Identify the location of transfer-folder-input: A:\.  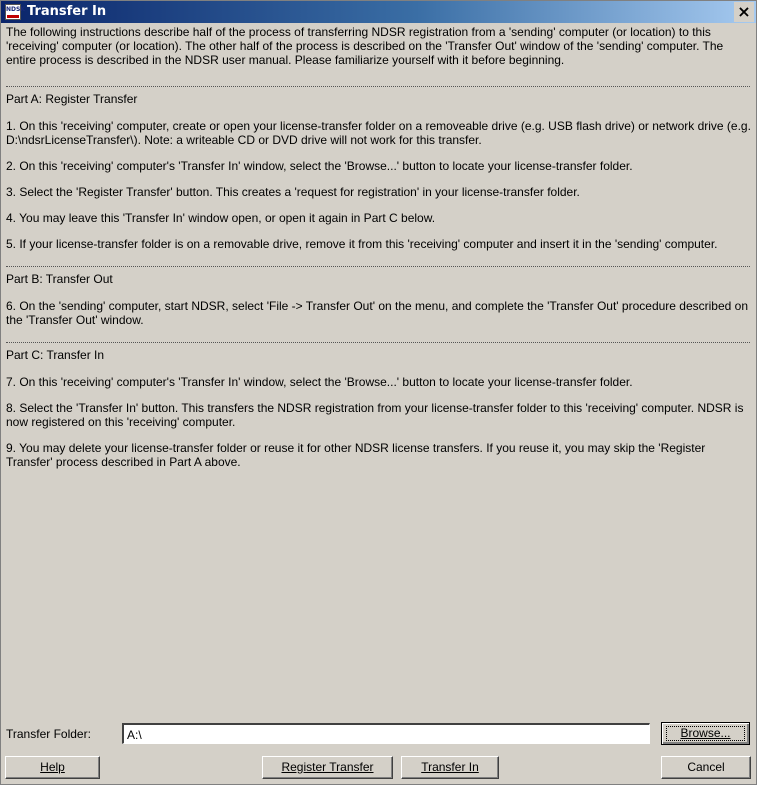
(386, 733).